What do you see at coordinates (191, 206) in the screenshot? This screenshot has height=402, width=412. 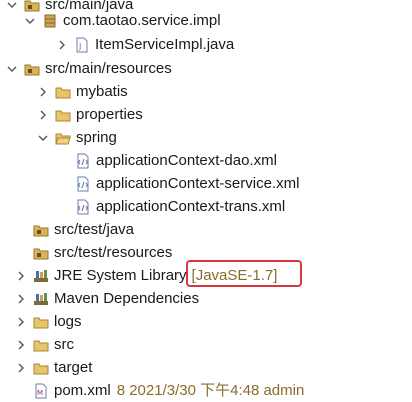 I see `tree-item-label: applicationContext-trans.xml` at bounding box center [191, 206].